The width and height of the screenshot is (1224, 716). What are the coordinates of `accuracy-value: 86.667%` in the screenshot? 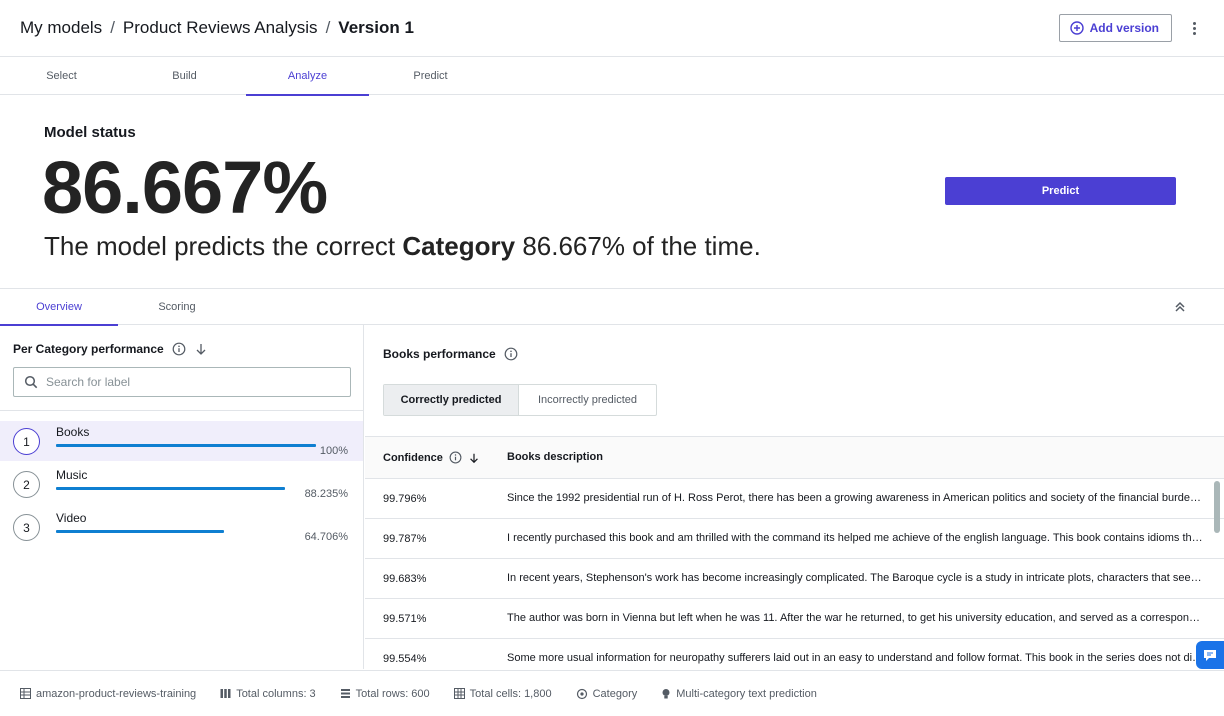 It's located at (185, 187).